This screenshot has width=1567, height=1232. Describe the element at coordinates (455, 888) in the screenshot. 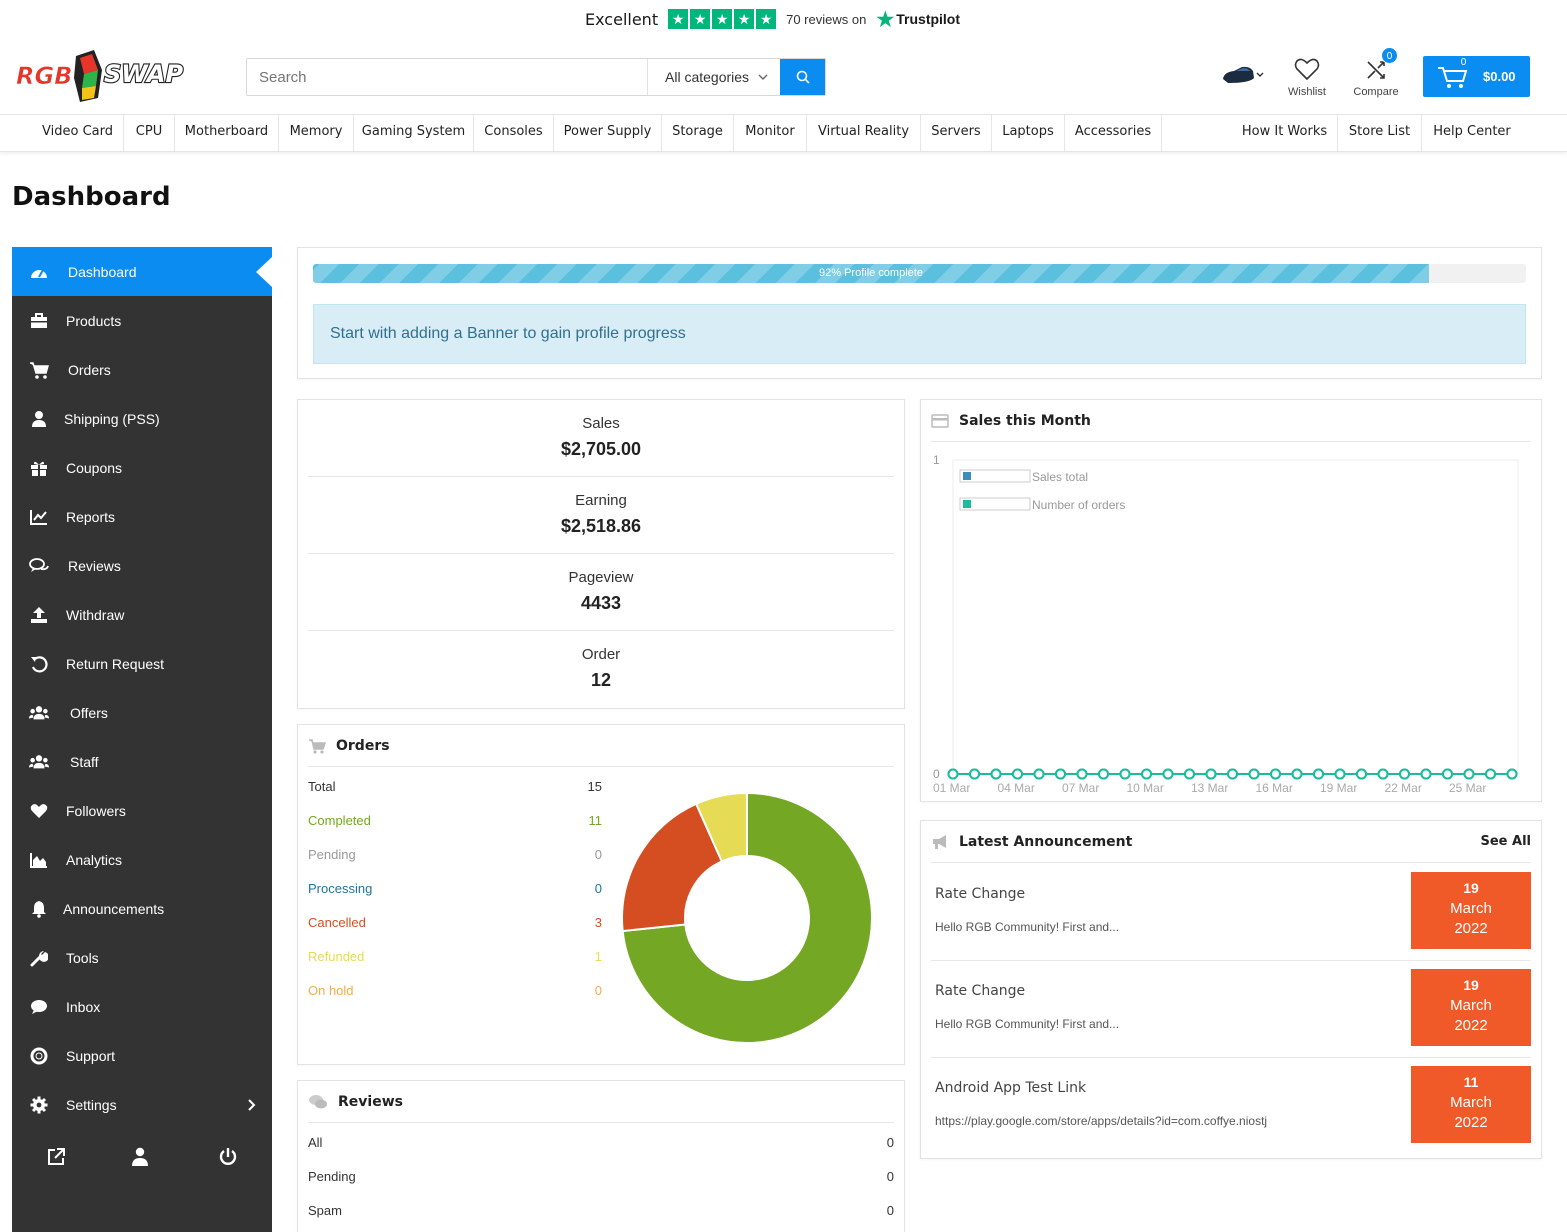

I see `order-status-row: Processing 0` at that location.